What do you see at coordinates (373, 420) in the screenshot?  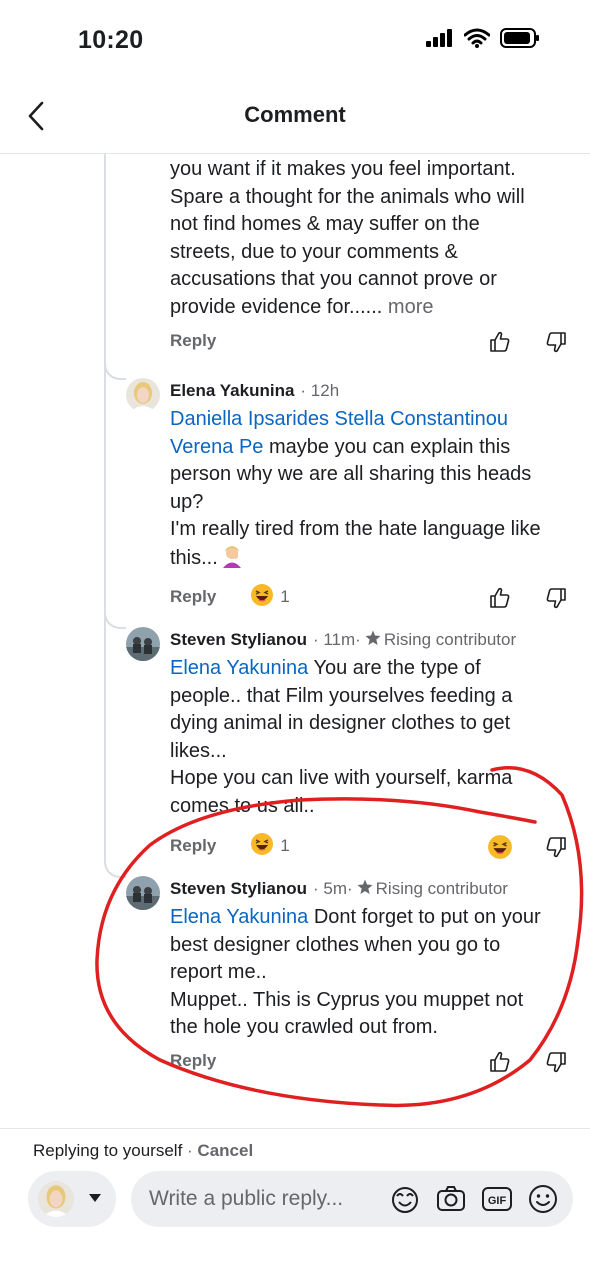 I see `mention-link: Daniella Ipsarides Stella Constantinou` at bounding box center [373, 420].